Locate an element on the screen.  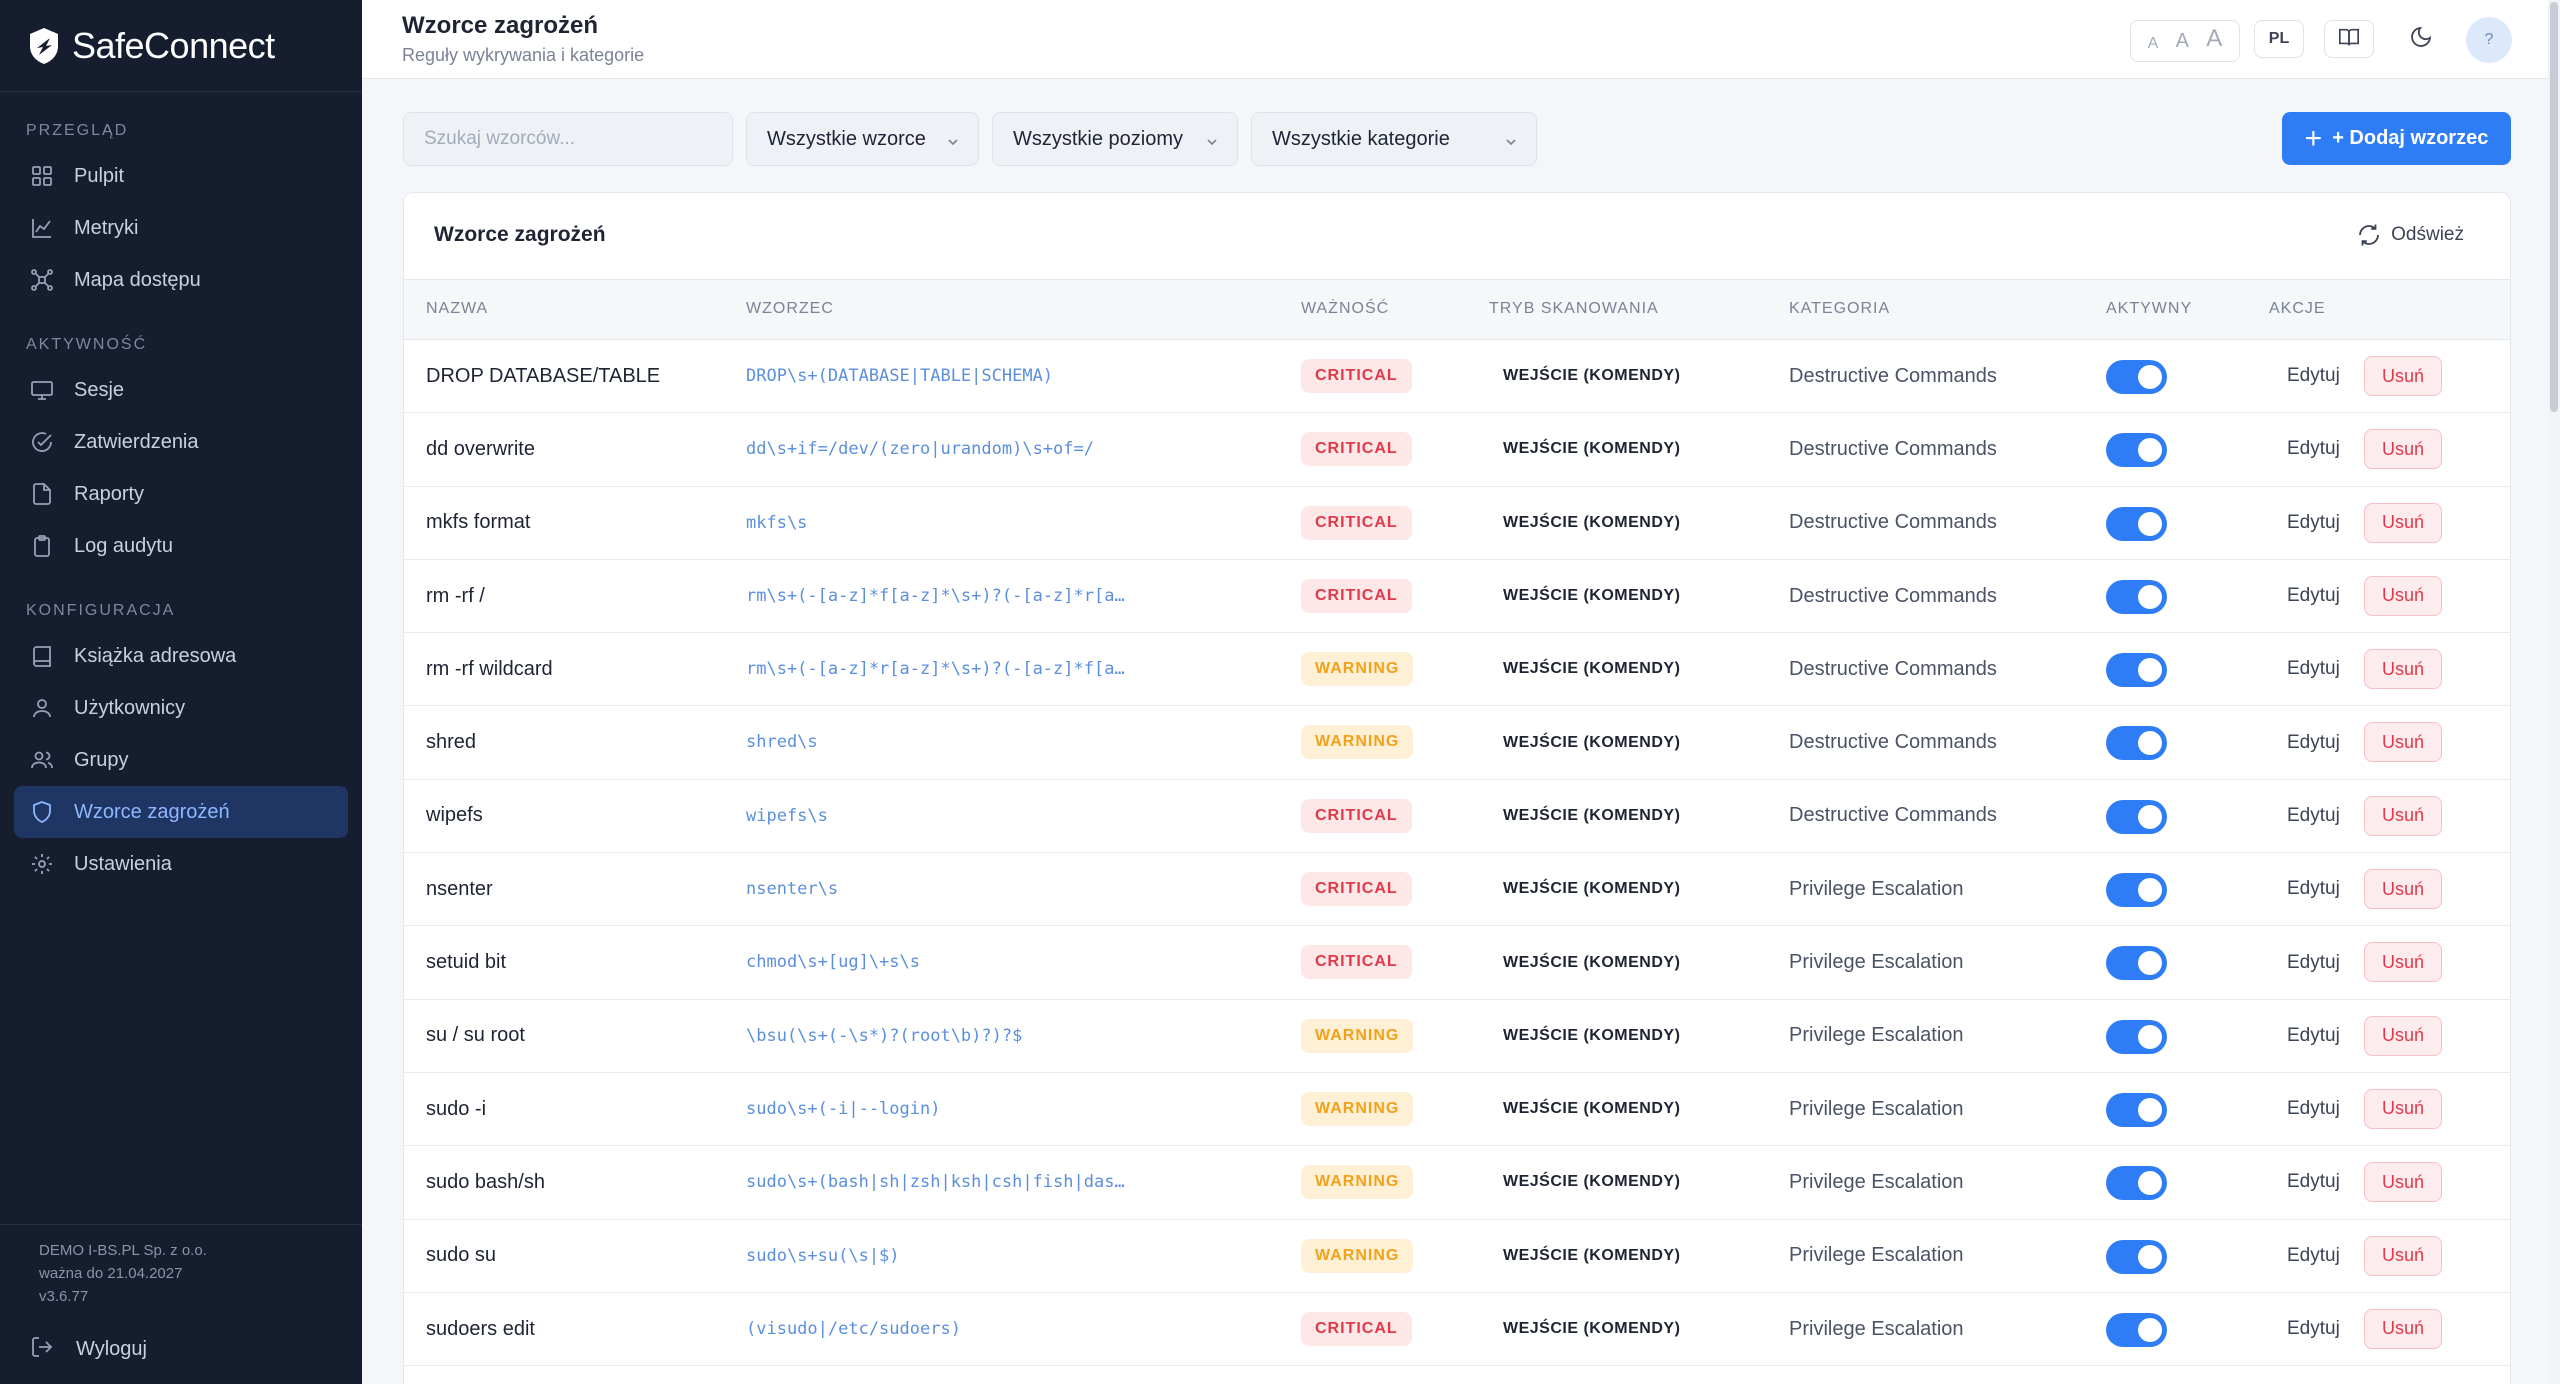
logo-icon is located at coordinates (44, 45).